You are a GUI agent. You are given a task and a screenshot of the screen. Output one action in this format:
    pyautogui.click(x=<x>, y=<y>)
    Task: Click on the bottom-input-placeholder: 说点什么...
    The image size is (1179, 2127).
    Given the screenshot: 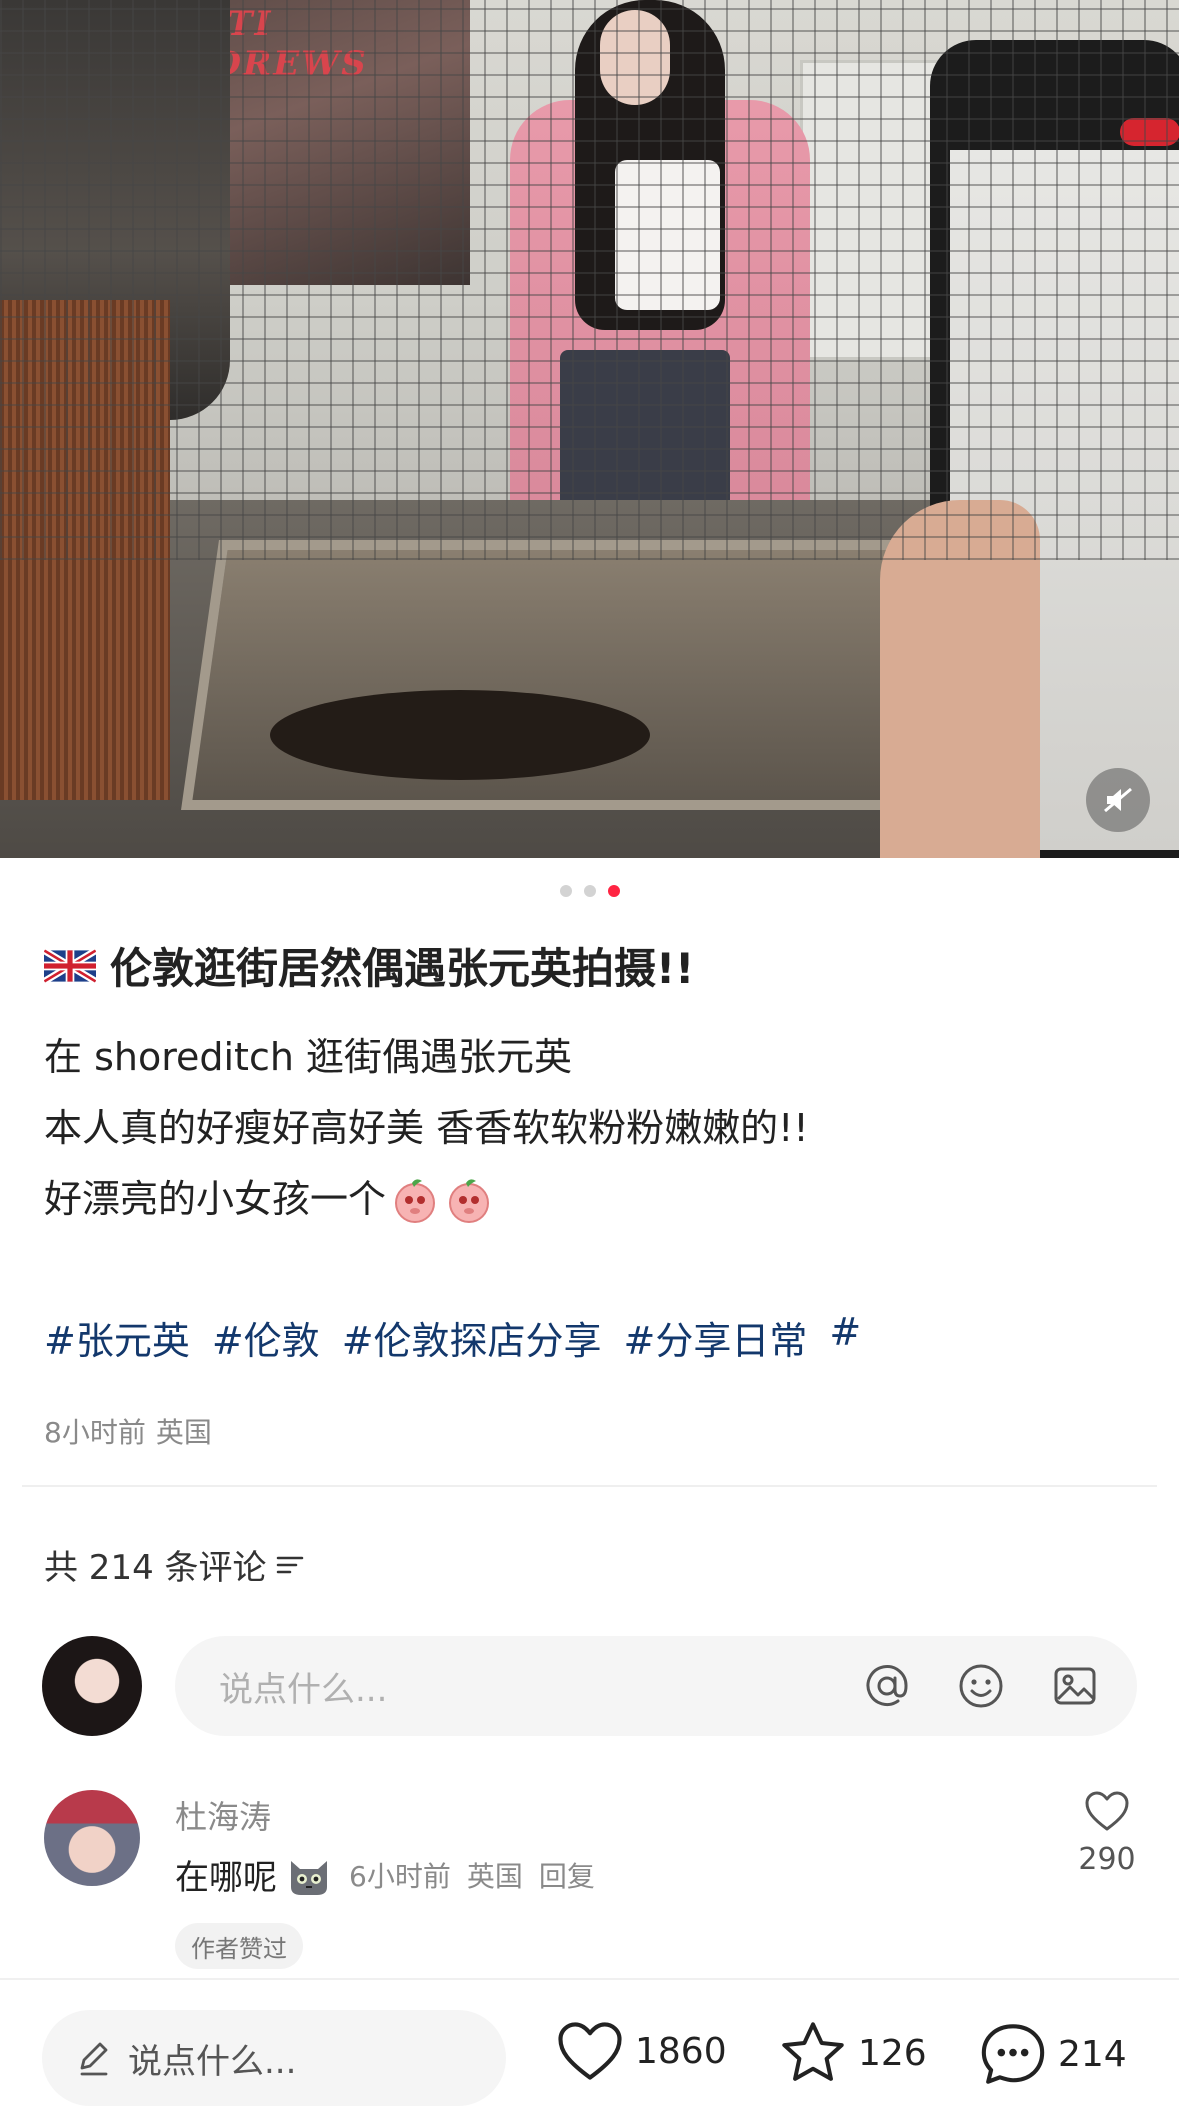 What is the action you would take?
    pyautogui.click(x=212, y=2061)
    